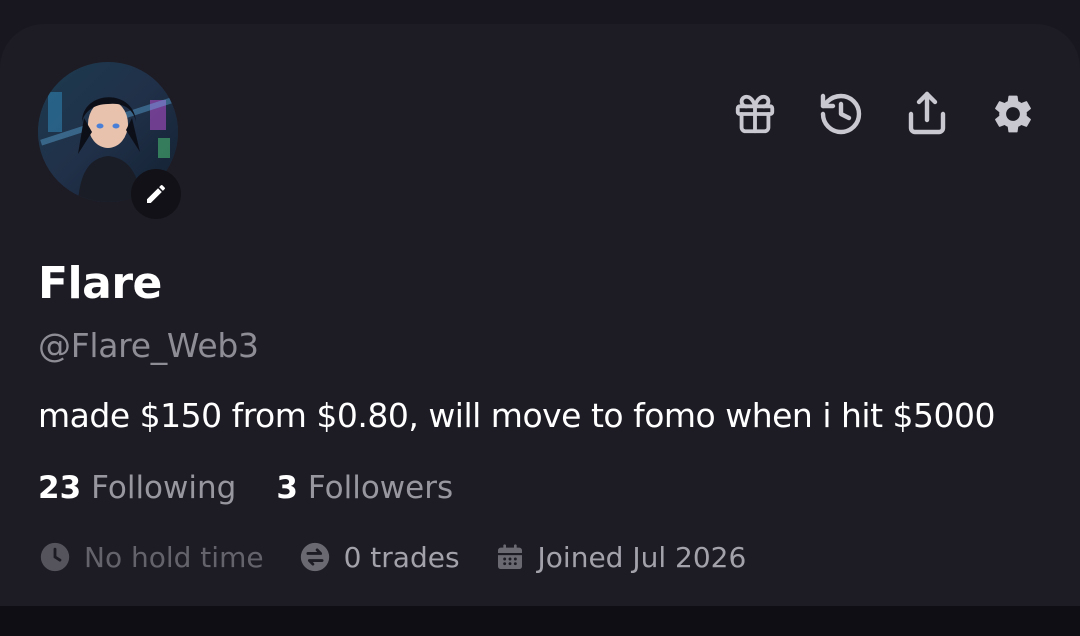 This screenshot has width=1080, height=636. I want to click on history-icon, so click(841, 114).